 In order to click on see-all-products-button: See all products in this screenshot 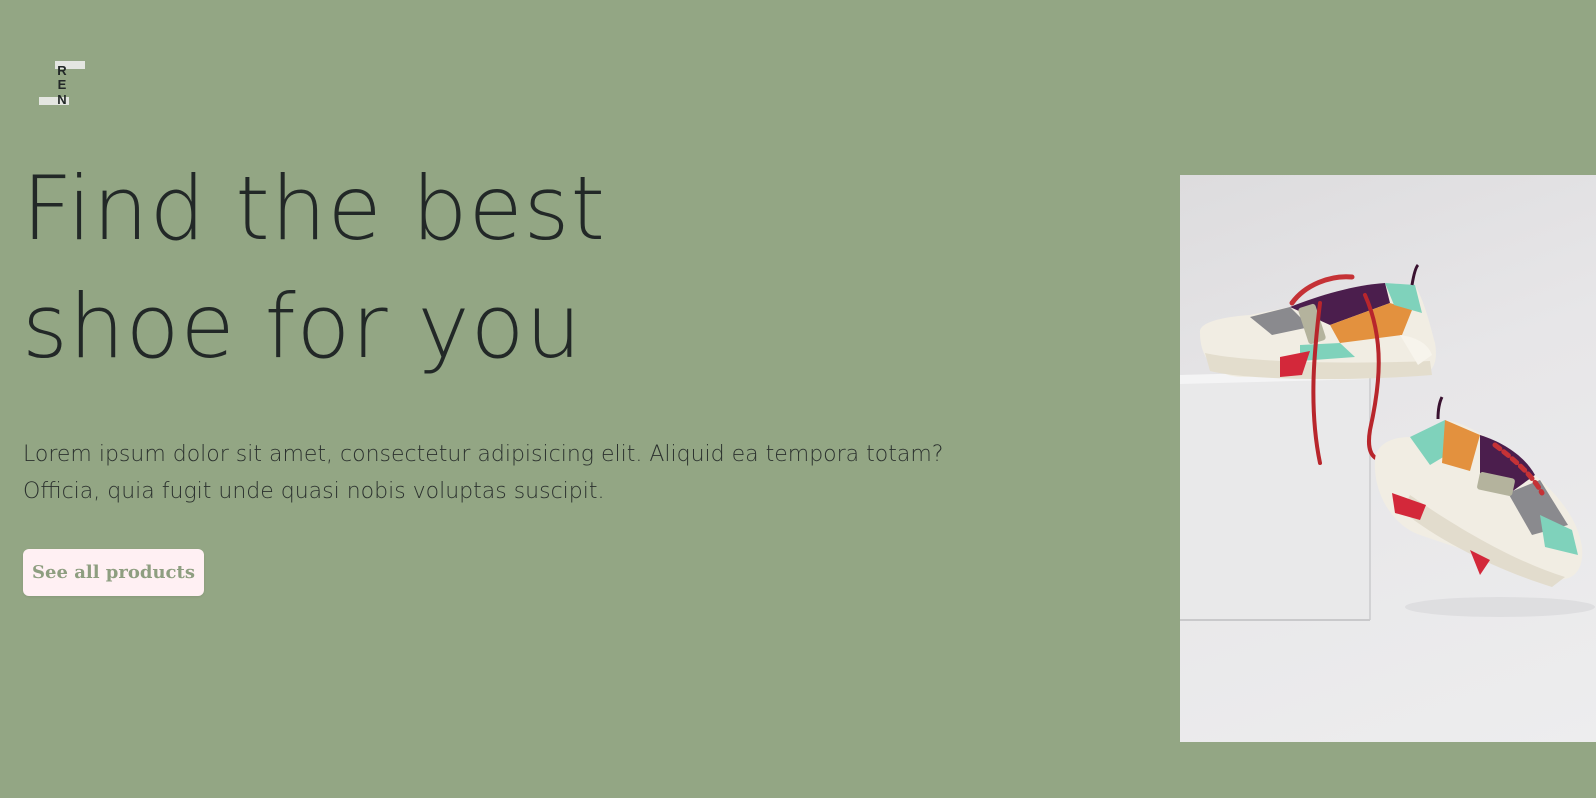, I will do `click(113, 572)`.